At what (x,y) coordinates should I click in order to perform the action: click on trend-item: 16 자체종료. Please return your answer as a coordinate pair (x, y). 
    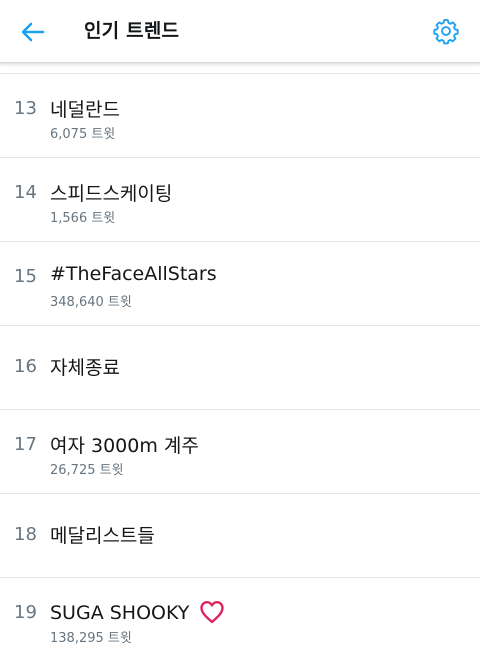
    Looking at the image, I should click on (240, 368).